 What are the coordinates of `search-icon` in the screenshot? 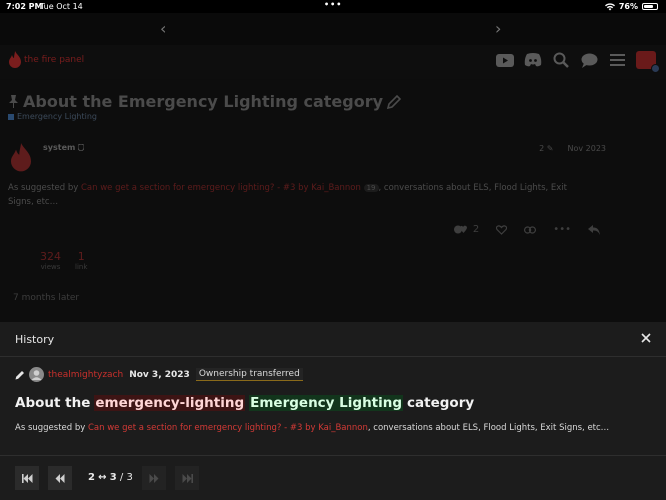 It's located at (561, 60).